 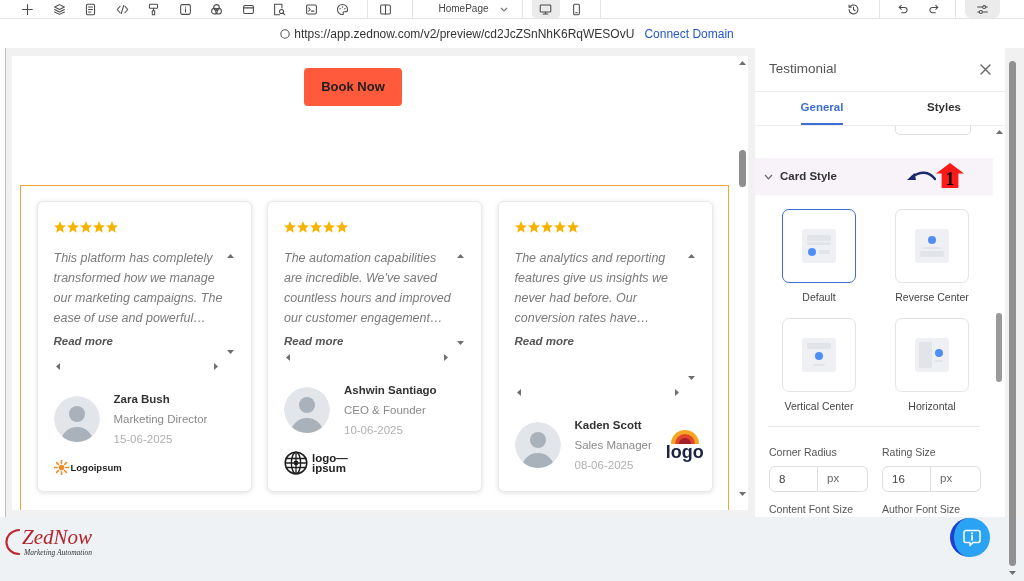 What do you see at coordinates (933, 130) in the screenshot?
I see `input-field` at bounding box center [933, 130].